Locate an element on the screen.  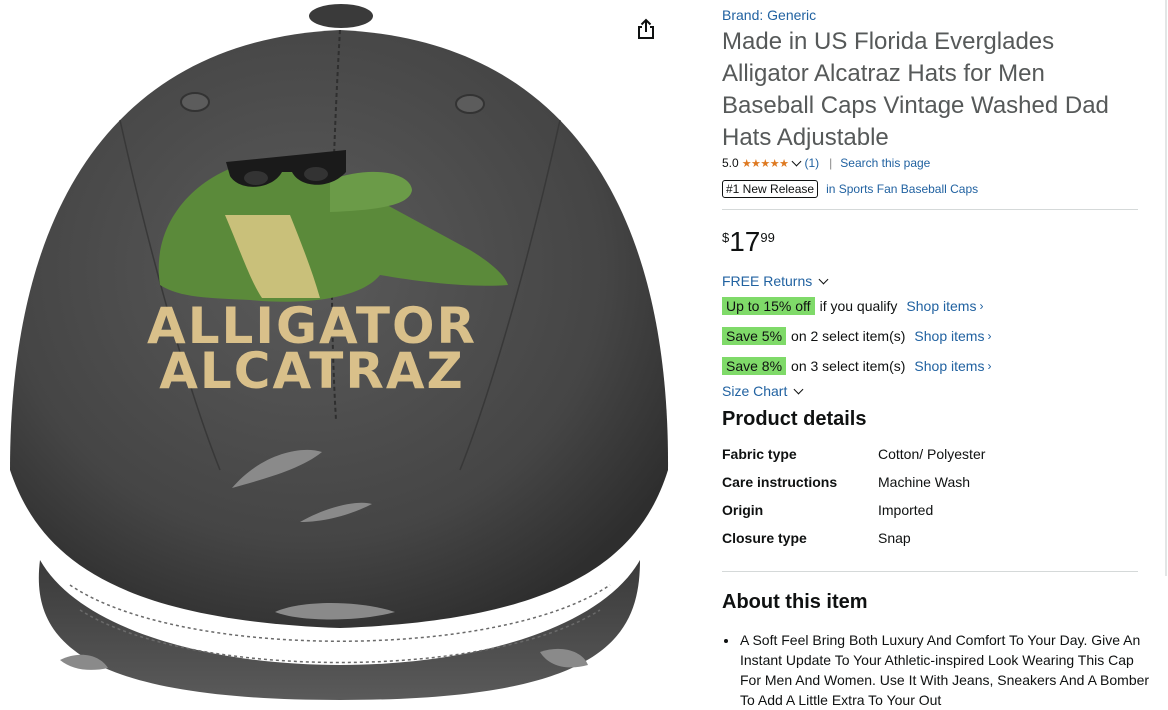
brand-link: Brand: Generic is located at coordinates (769, 15).